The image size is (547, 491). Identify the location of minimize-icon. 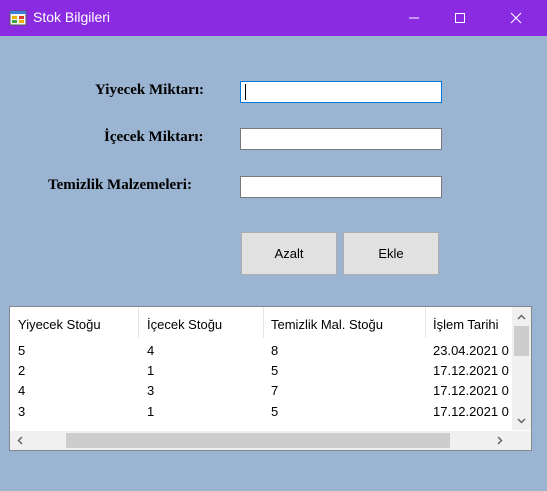
(414, 18).